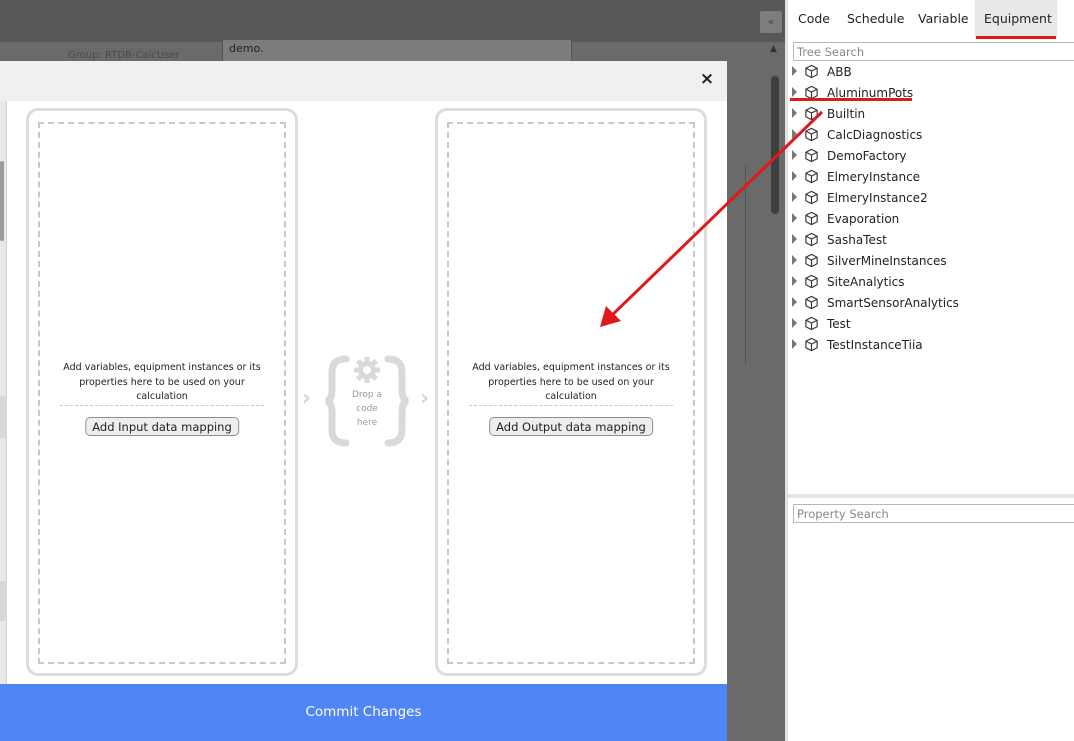 The width and height of the screenshot is (1074, 741). Describe the element at coordinates (363, 81) in the screenshot. I see `modal-header: ×` at that location.